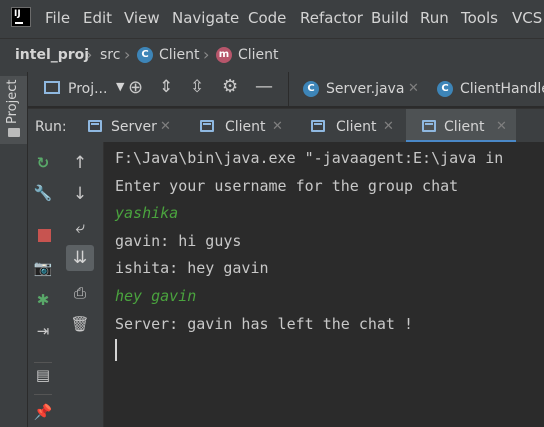 The height and width of the screenshot is (427, 544). What do you see at coordinates (14, 132) in the screenshot?
I see `folder-icon` at bounding box center [14, 132].